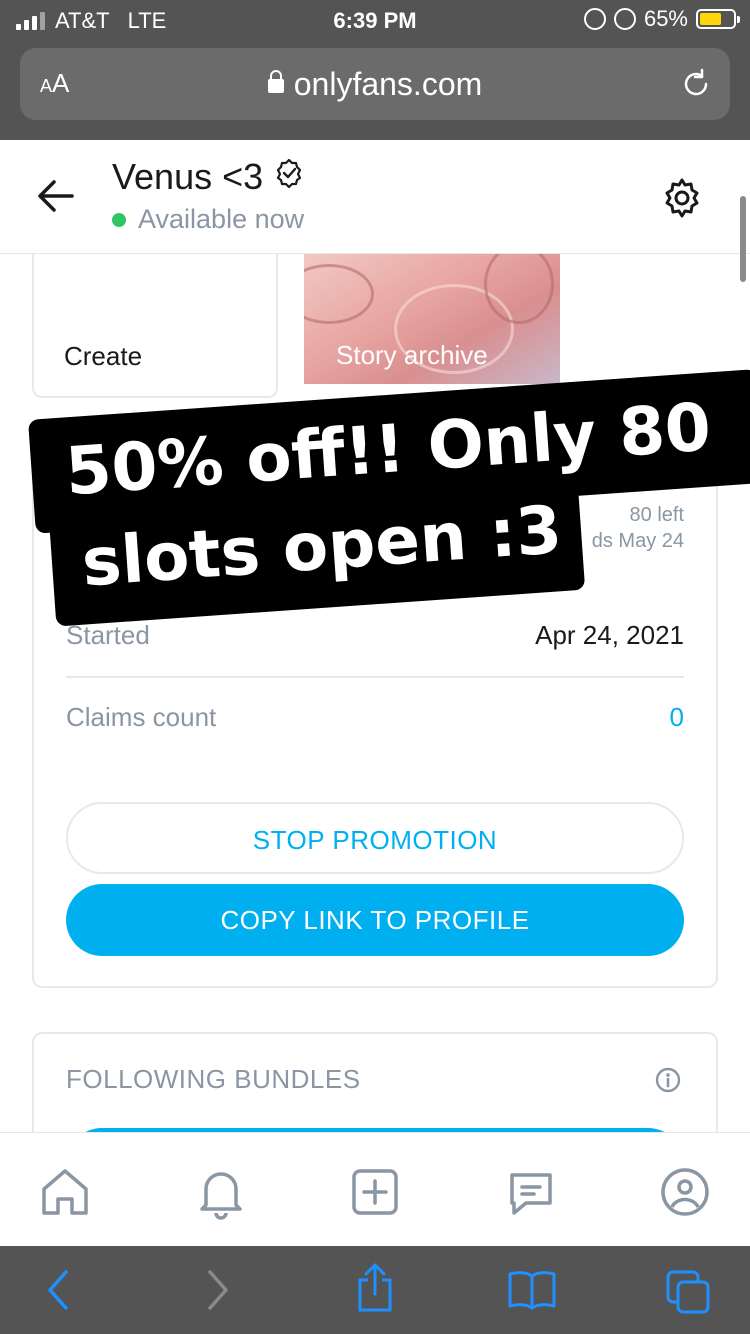 The width and height of the screenshot is (750, 1334). I want to click on profile-name-text: Venus <3, so click(188, 176).